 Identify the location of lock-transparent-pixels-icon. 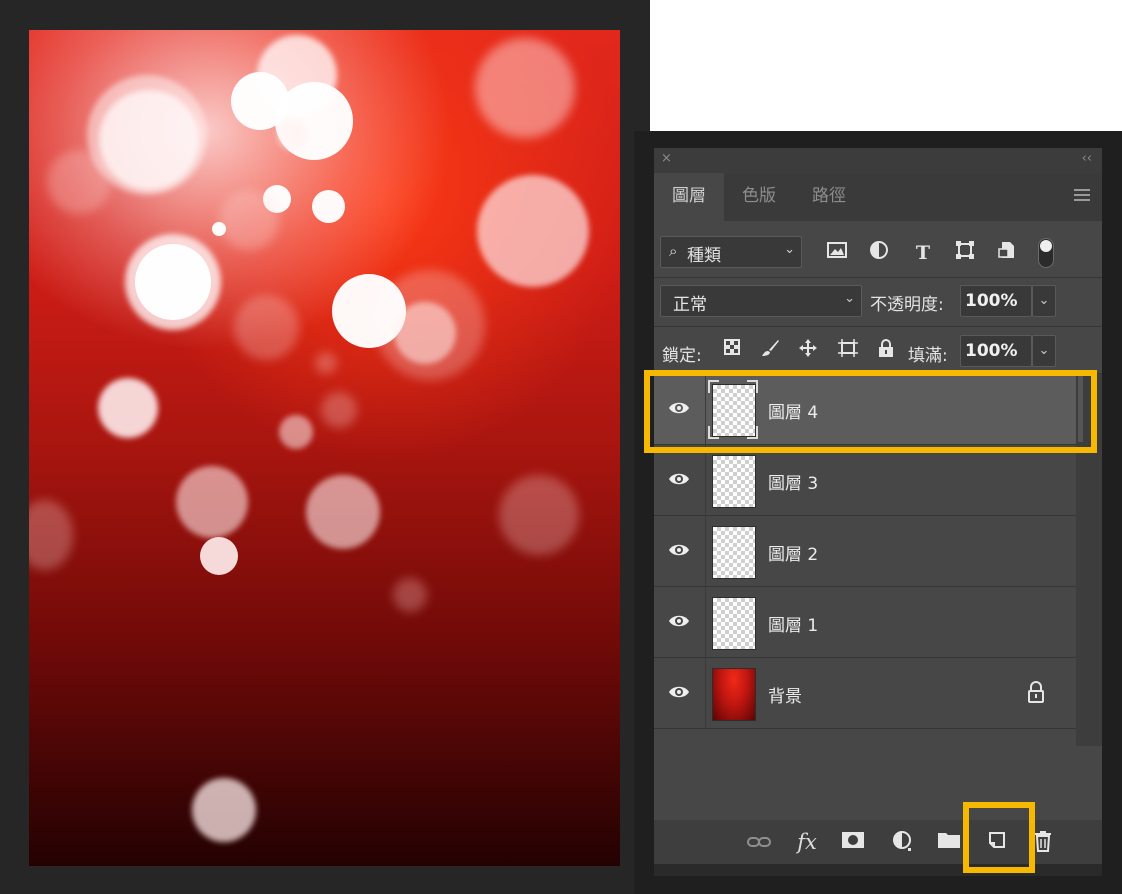
(732, 351).